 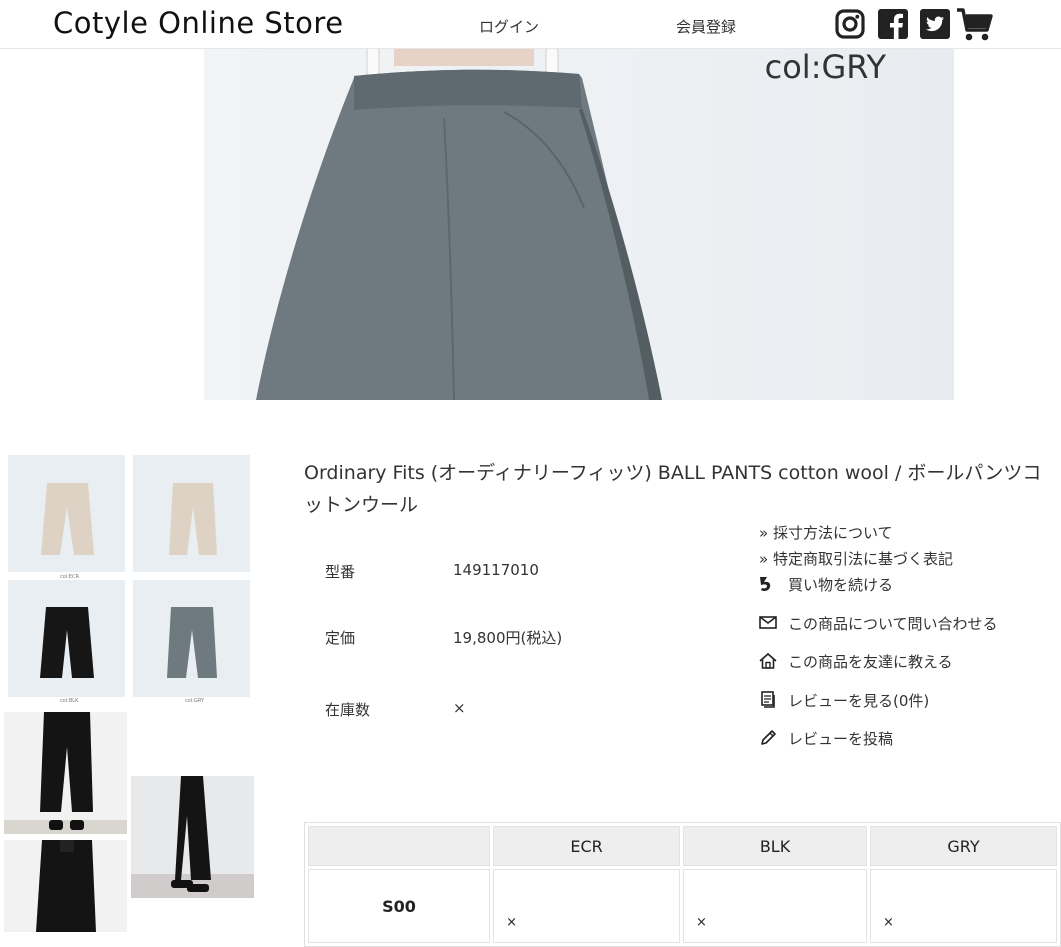 I want to click on color-label: col:GRY, so click(x=825, y=67).